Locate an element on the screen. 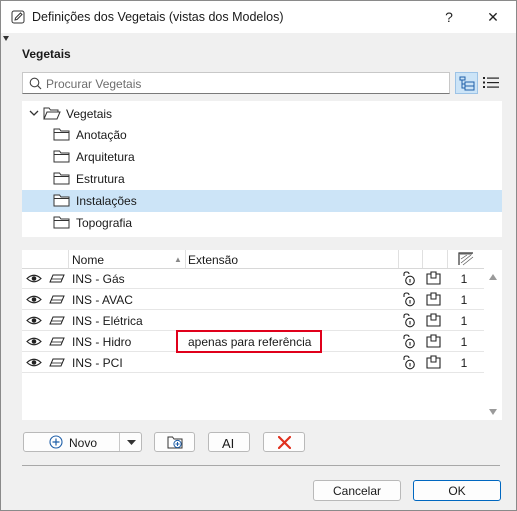 Image resolution: width=517 pixels, height=511 pixels. tree-item-root: Vegetais is located at coordinates (262, 114).